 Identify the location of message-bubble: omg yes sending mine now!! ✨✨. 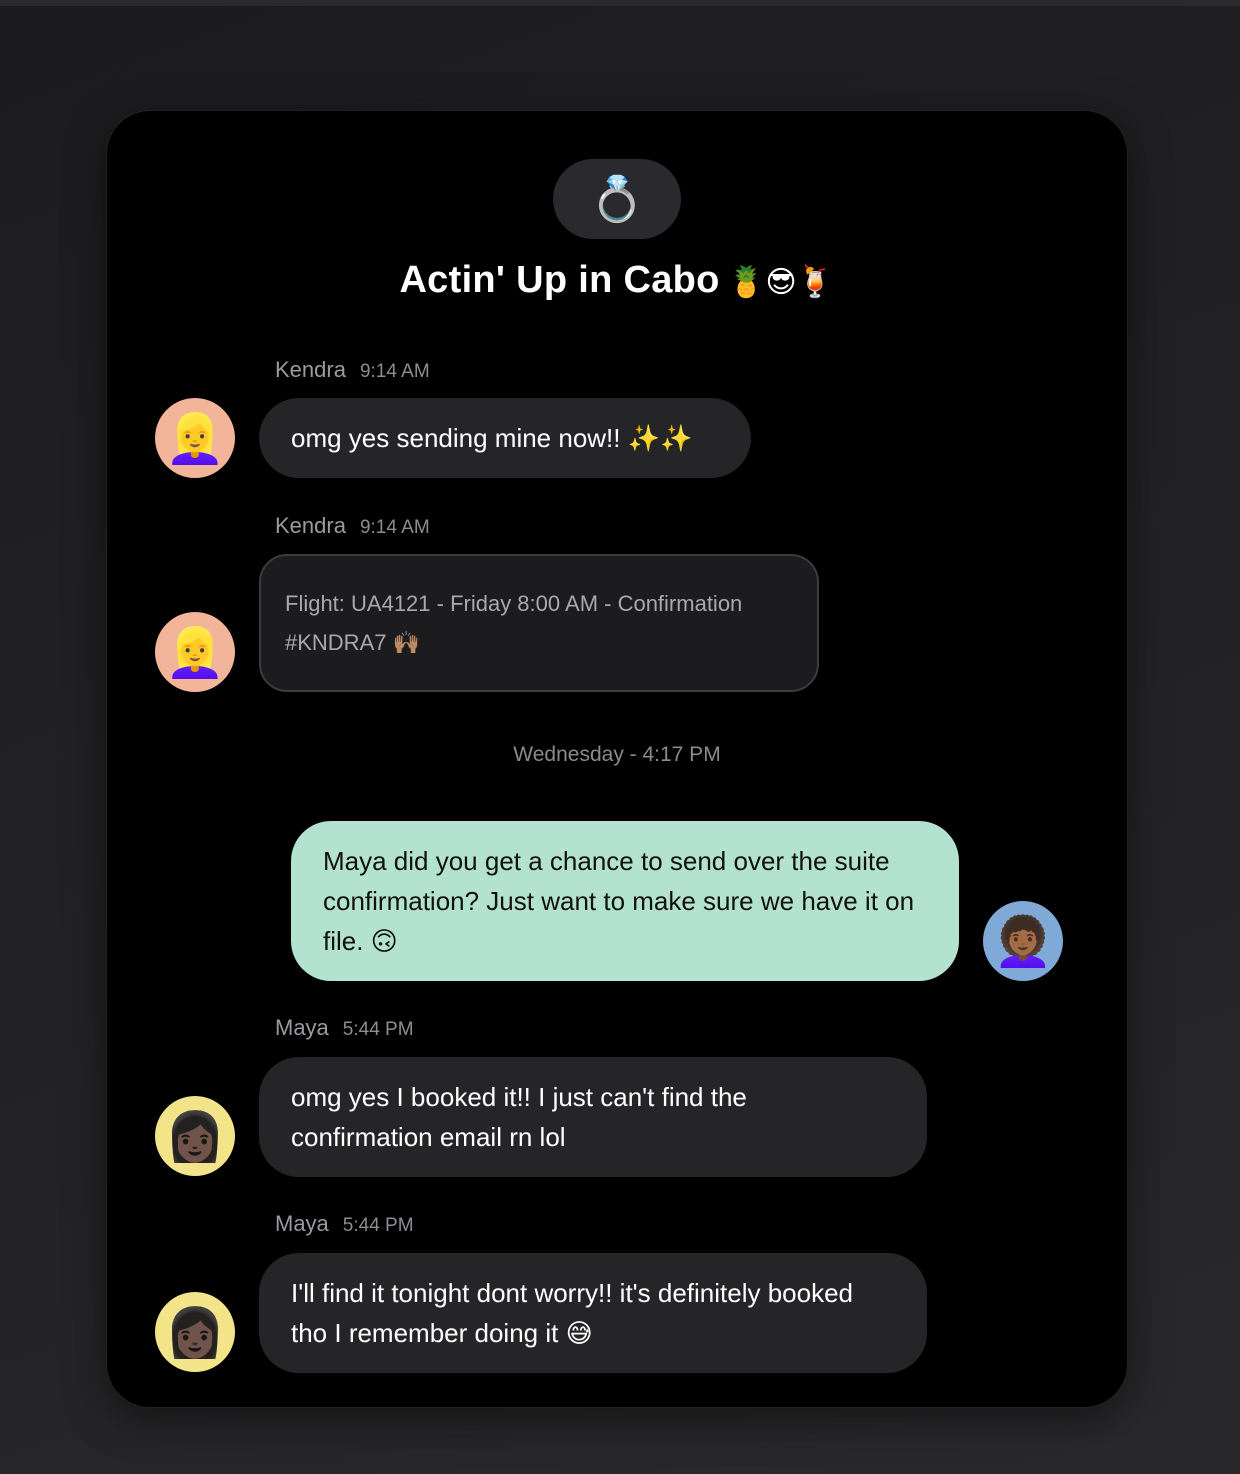
(505, 438).